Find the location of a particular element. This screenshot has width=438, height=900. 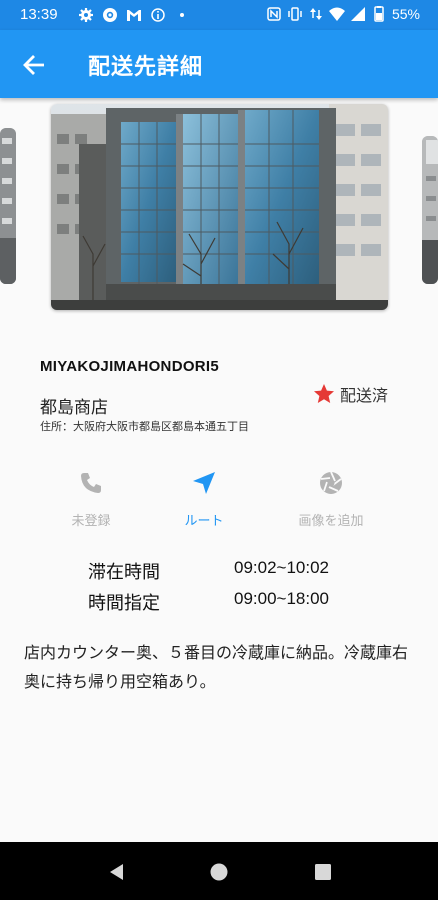

gmail-icon is located at coordinates (134, 15).